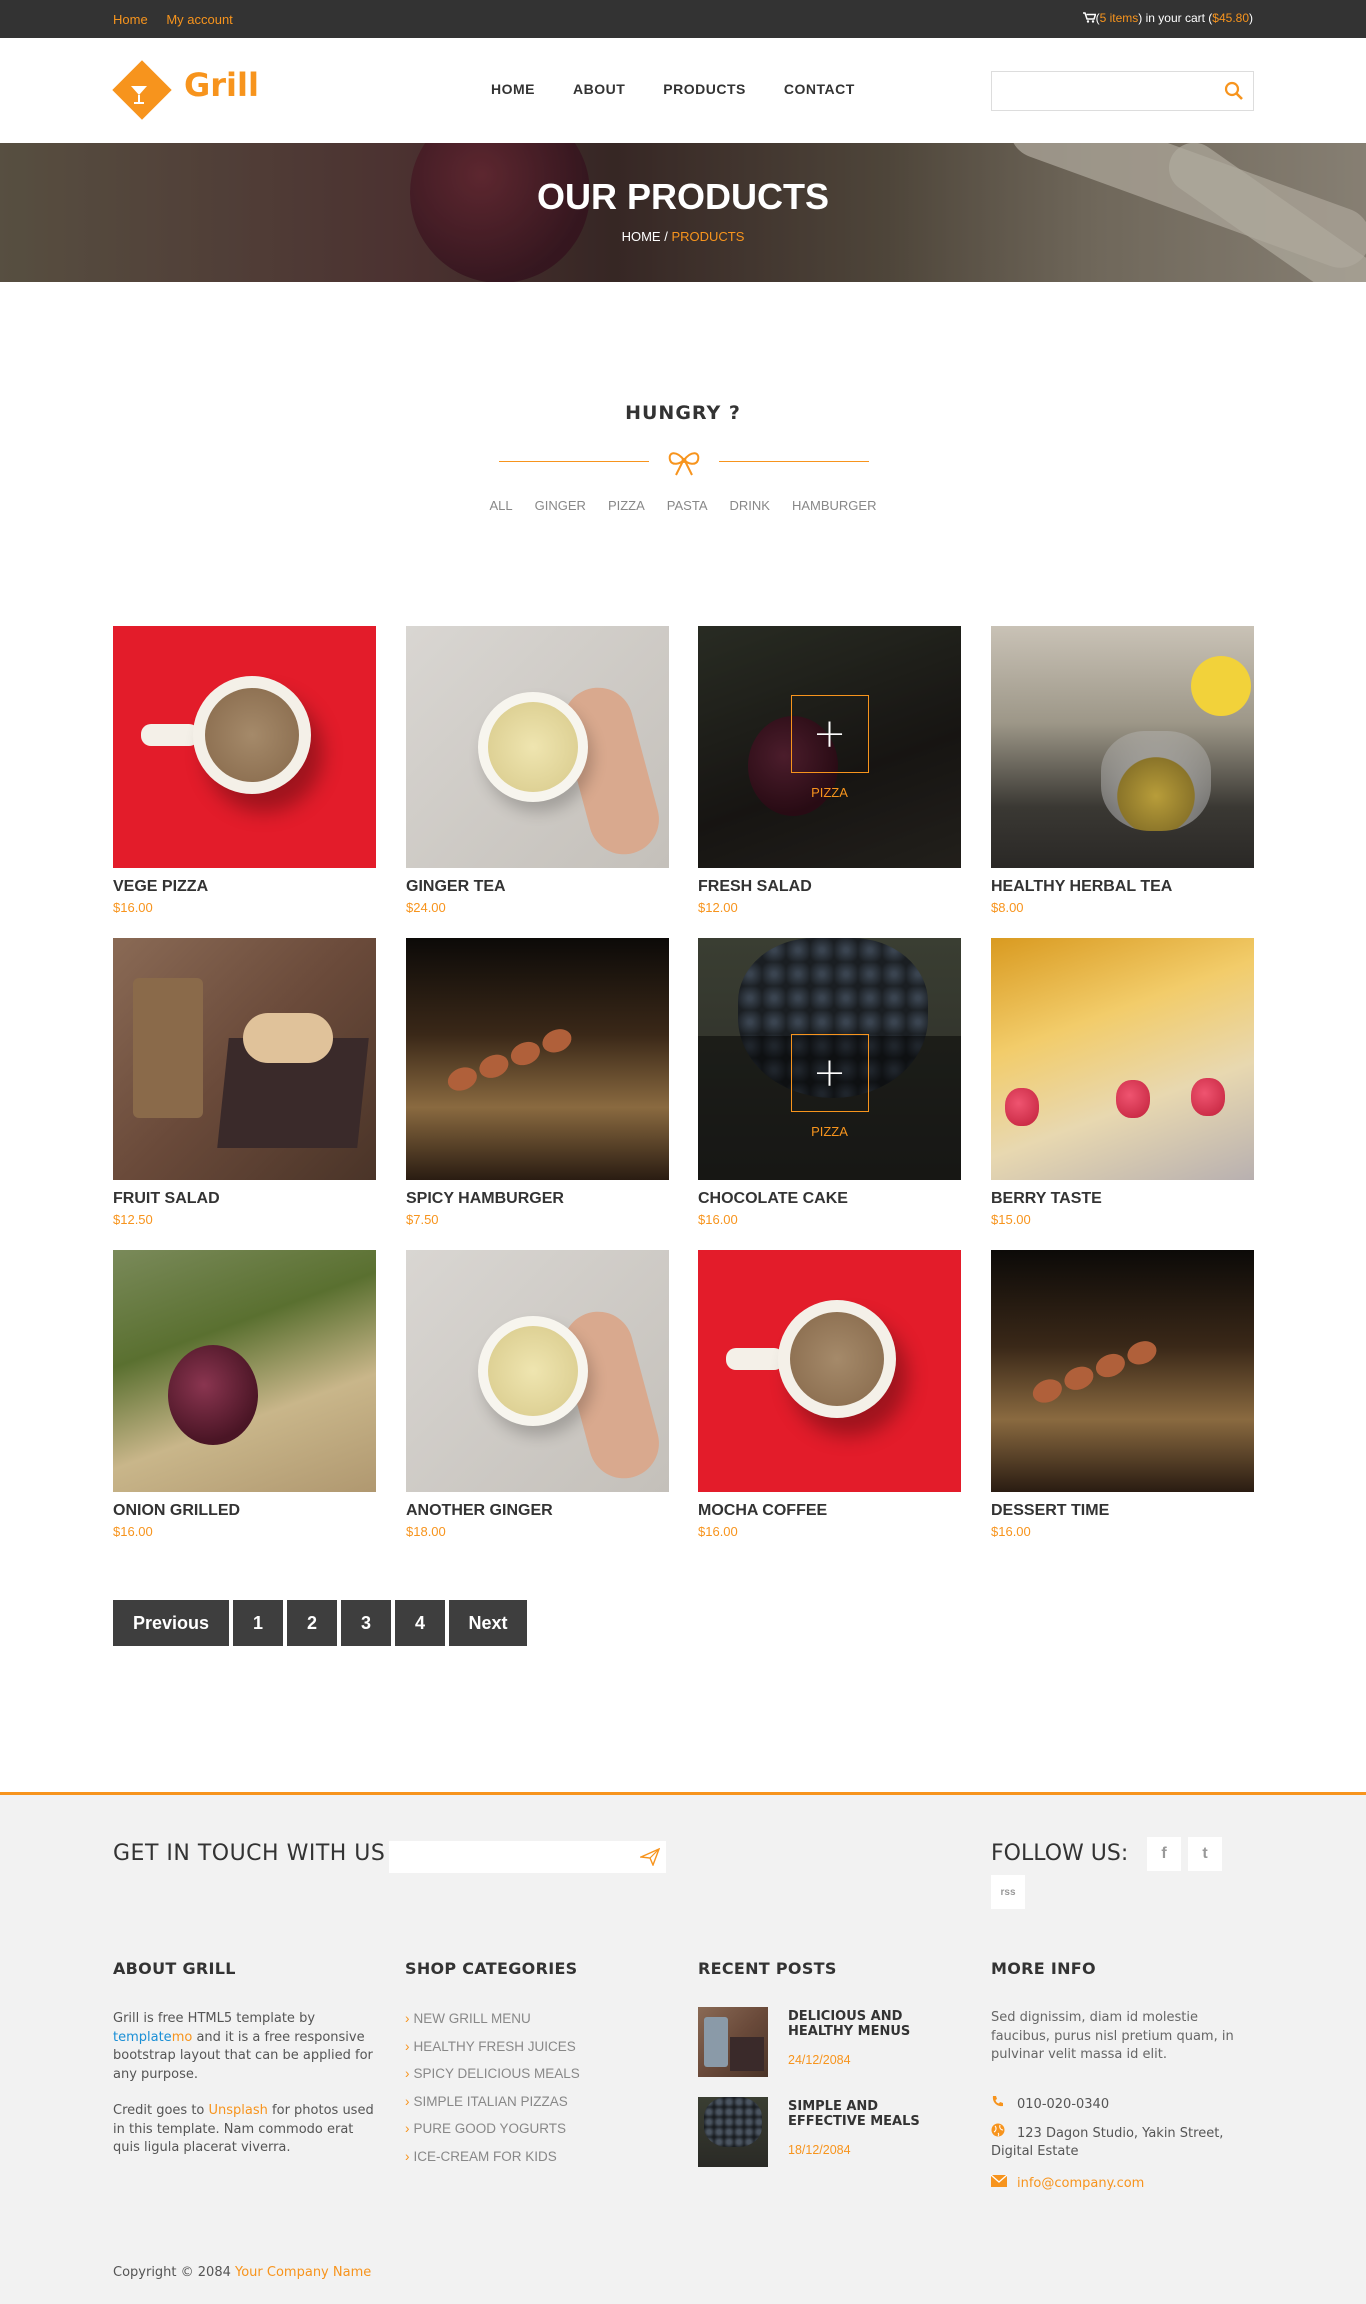 Image resolution: width=1366 pixels, height=2304 pixels. I want to click on filter-ginger: GINGER, so click(560, 505).